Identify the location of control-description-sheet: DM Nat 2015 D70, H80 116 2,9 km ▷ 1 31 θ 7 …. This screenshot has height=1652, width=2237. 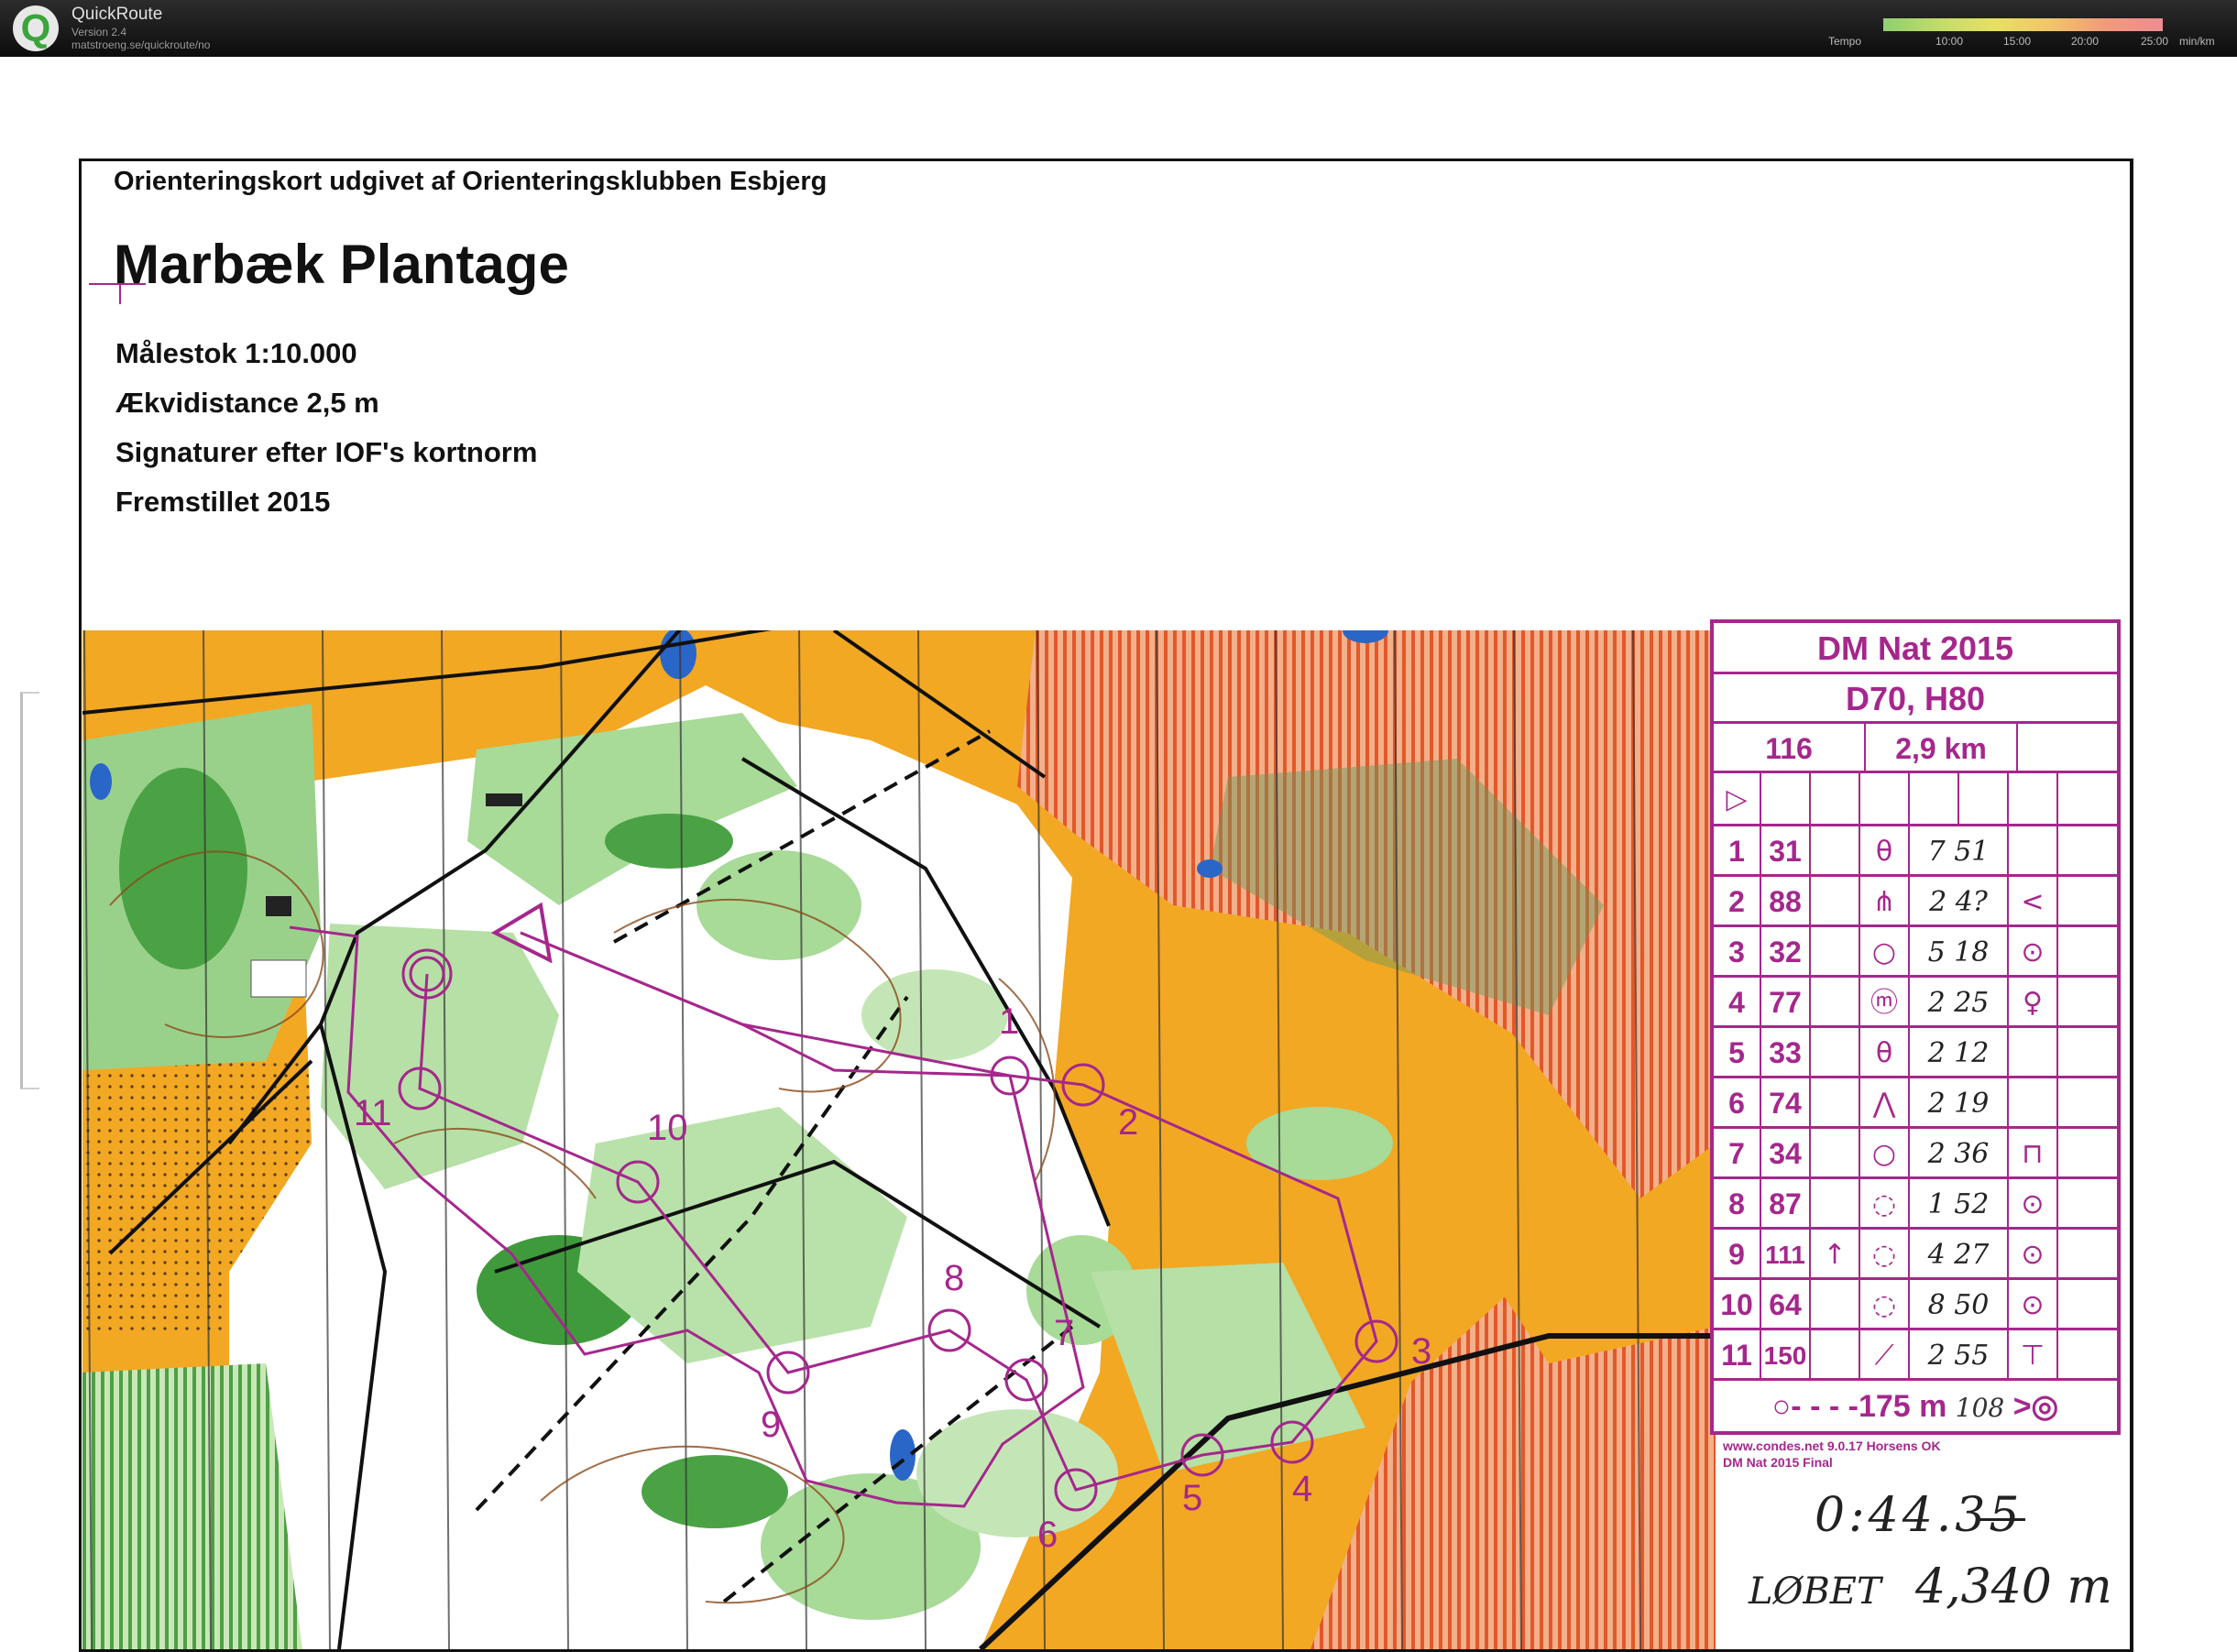
(1915, 1027).